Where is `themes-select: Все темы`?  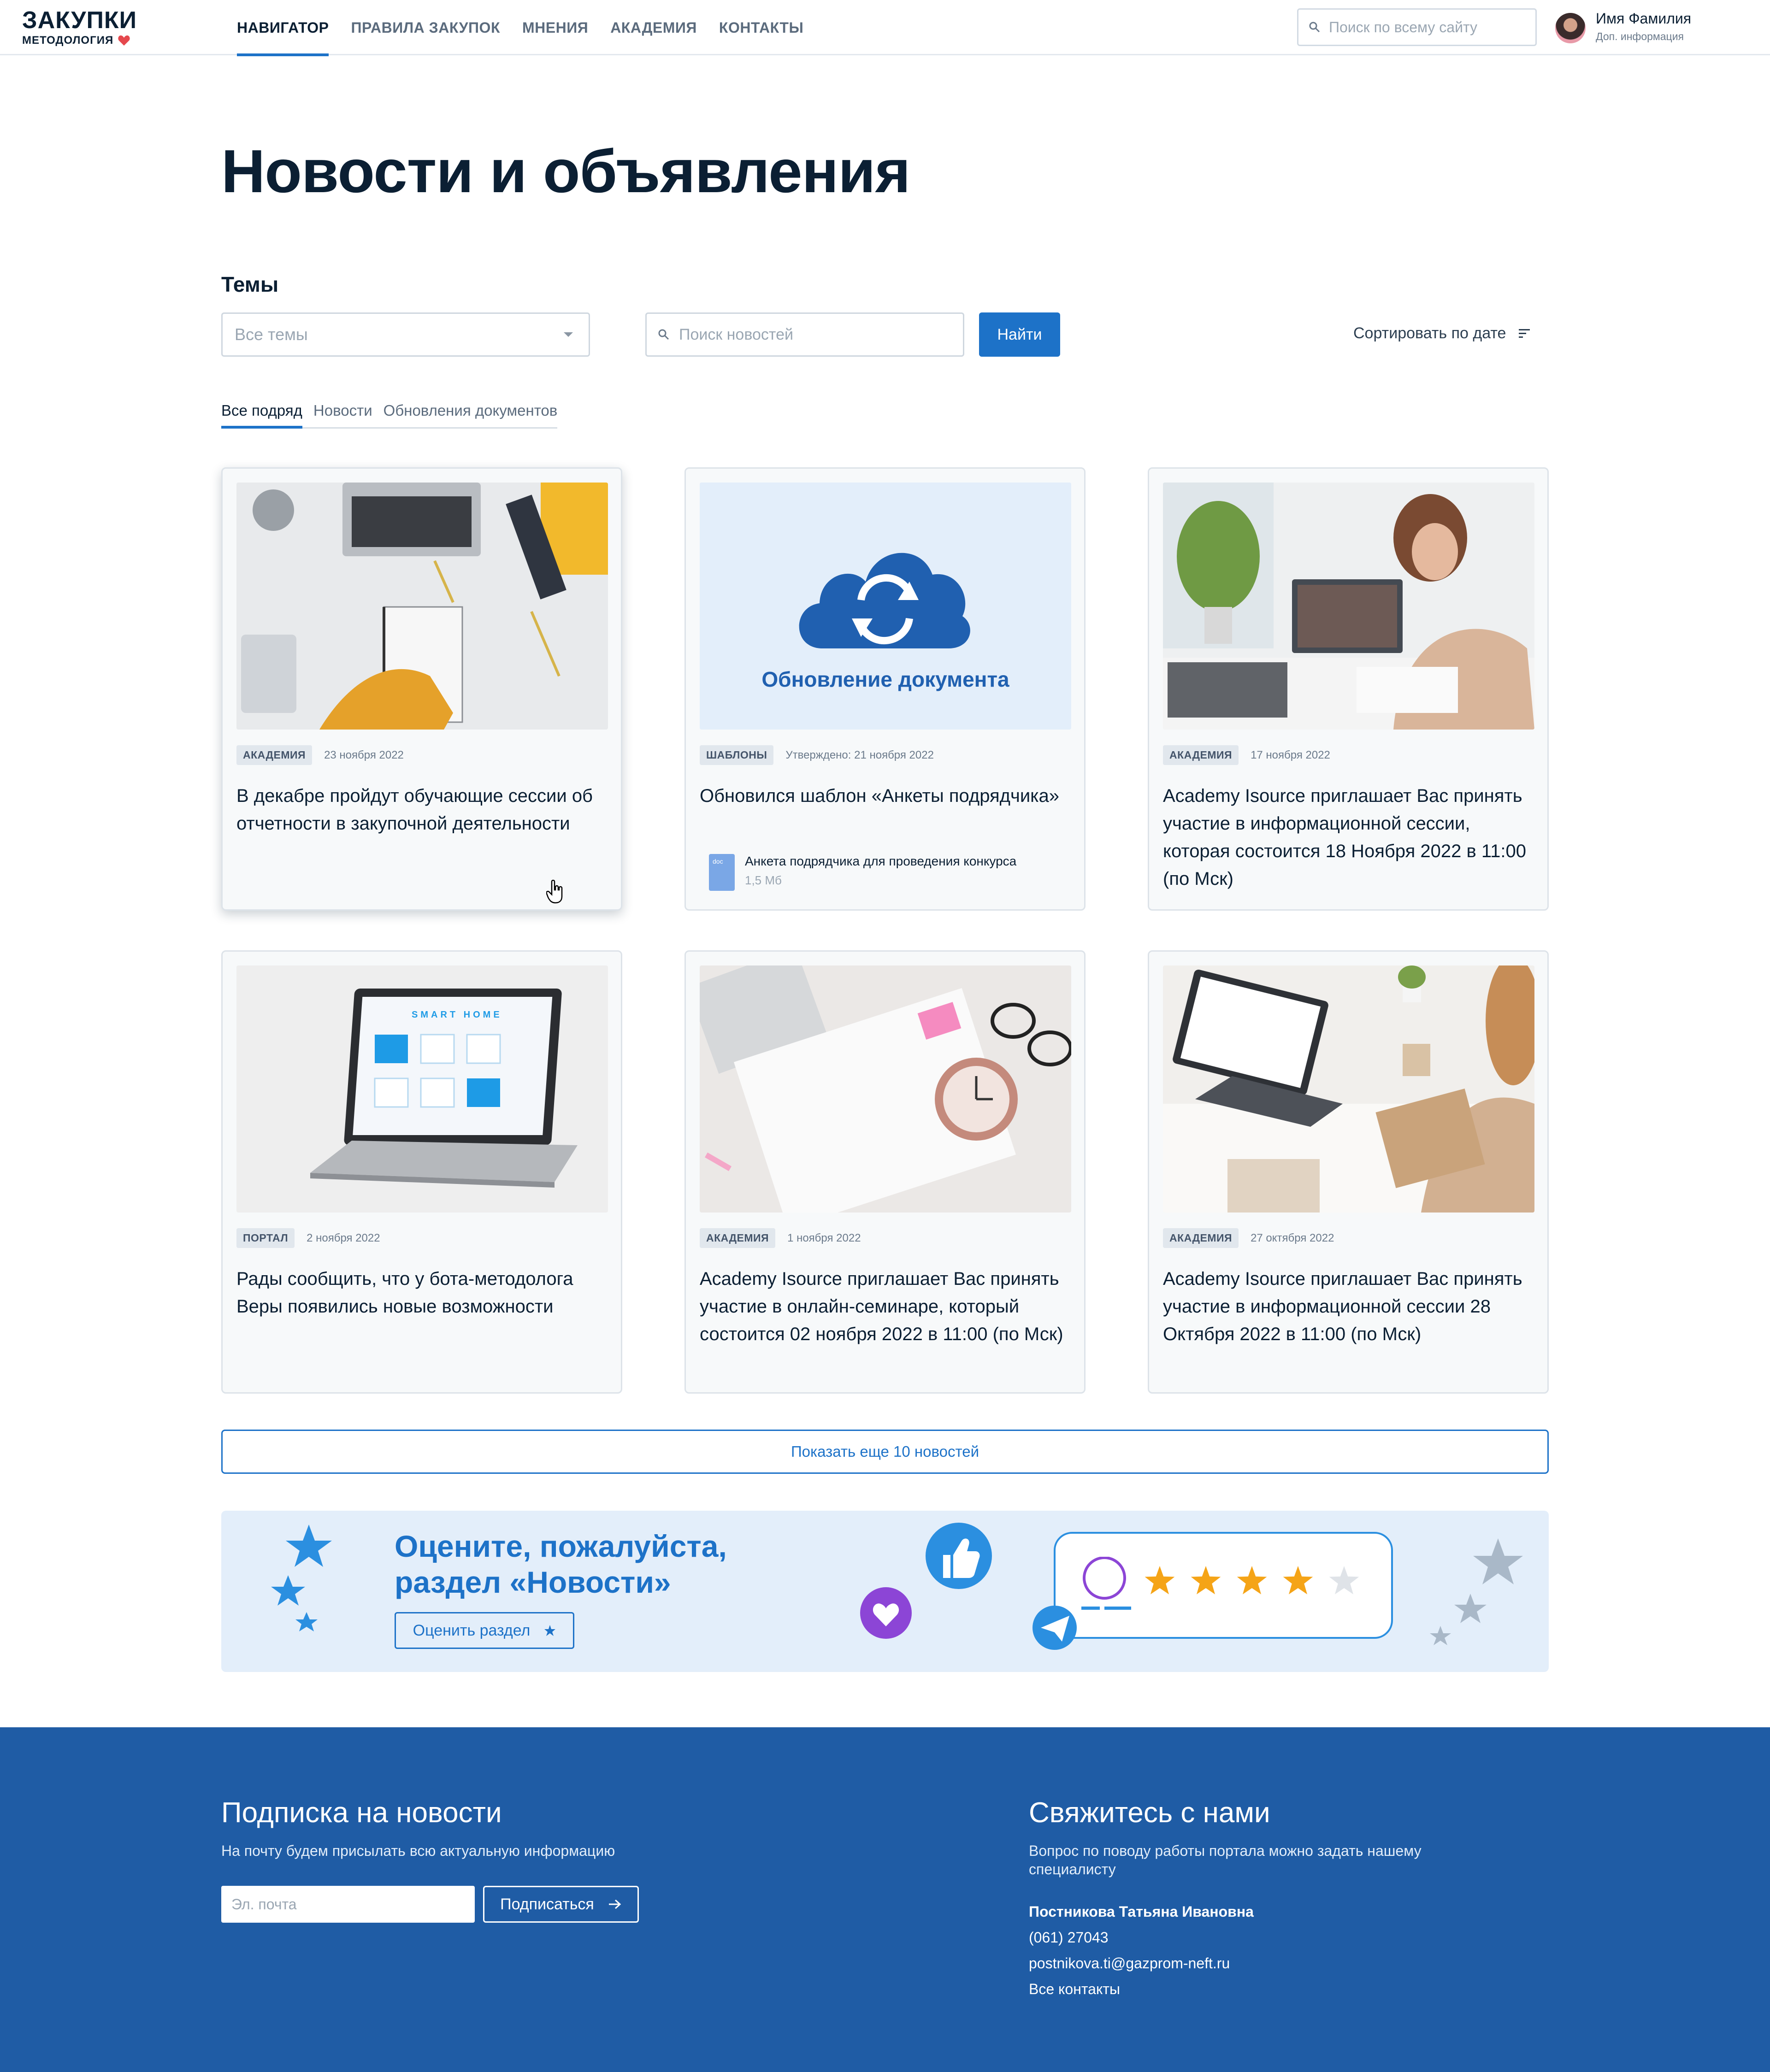 themes-select: Все темы is located at coordinates (405, 334).